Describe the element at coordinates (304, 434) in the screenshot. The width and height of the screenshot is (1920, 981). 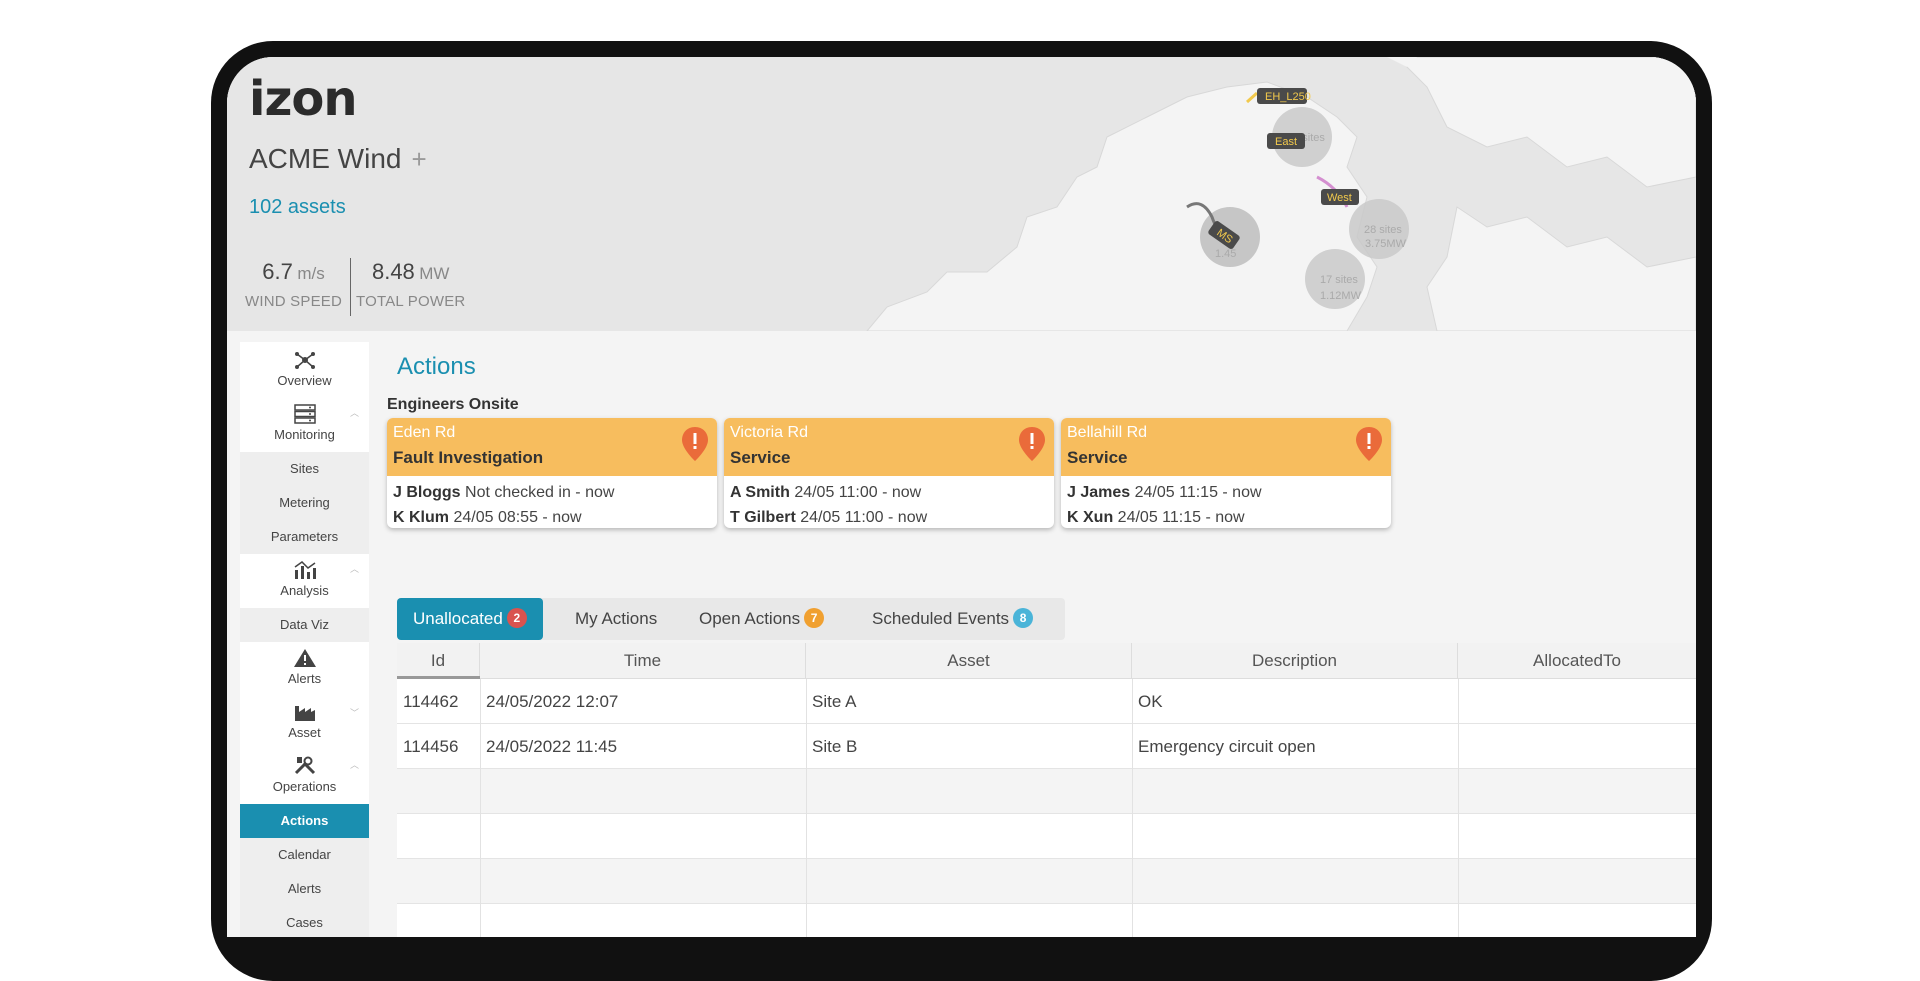
I see `sidebar-item-label: Monitoring` at that location.